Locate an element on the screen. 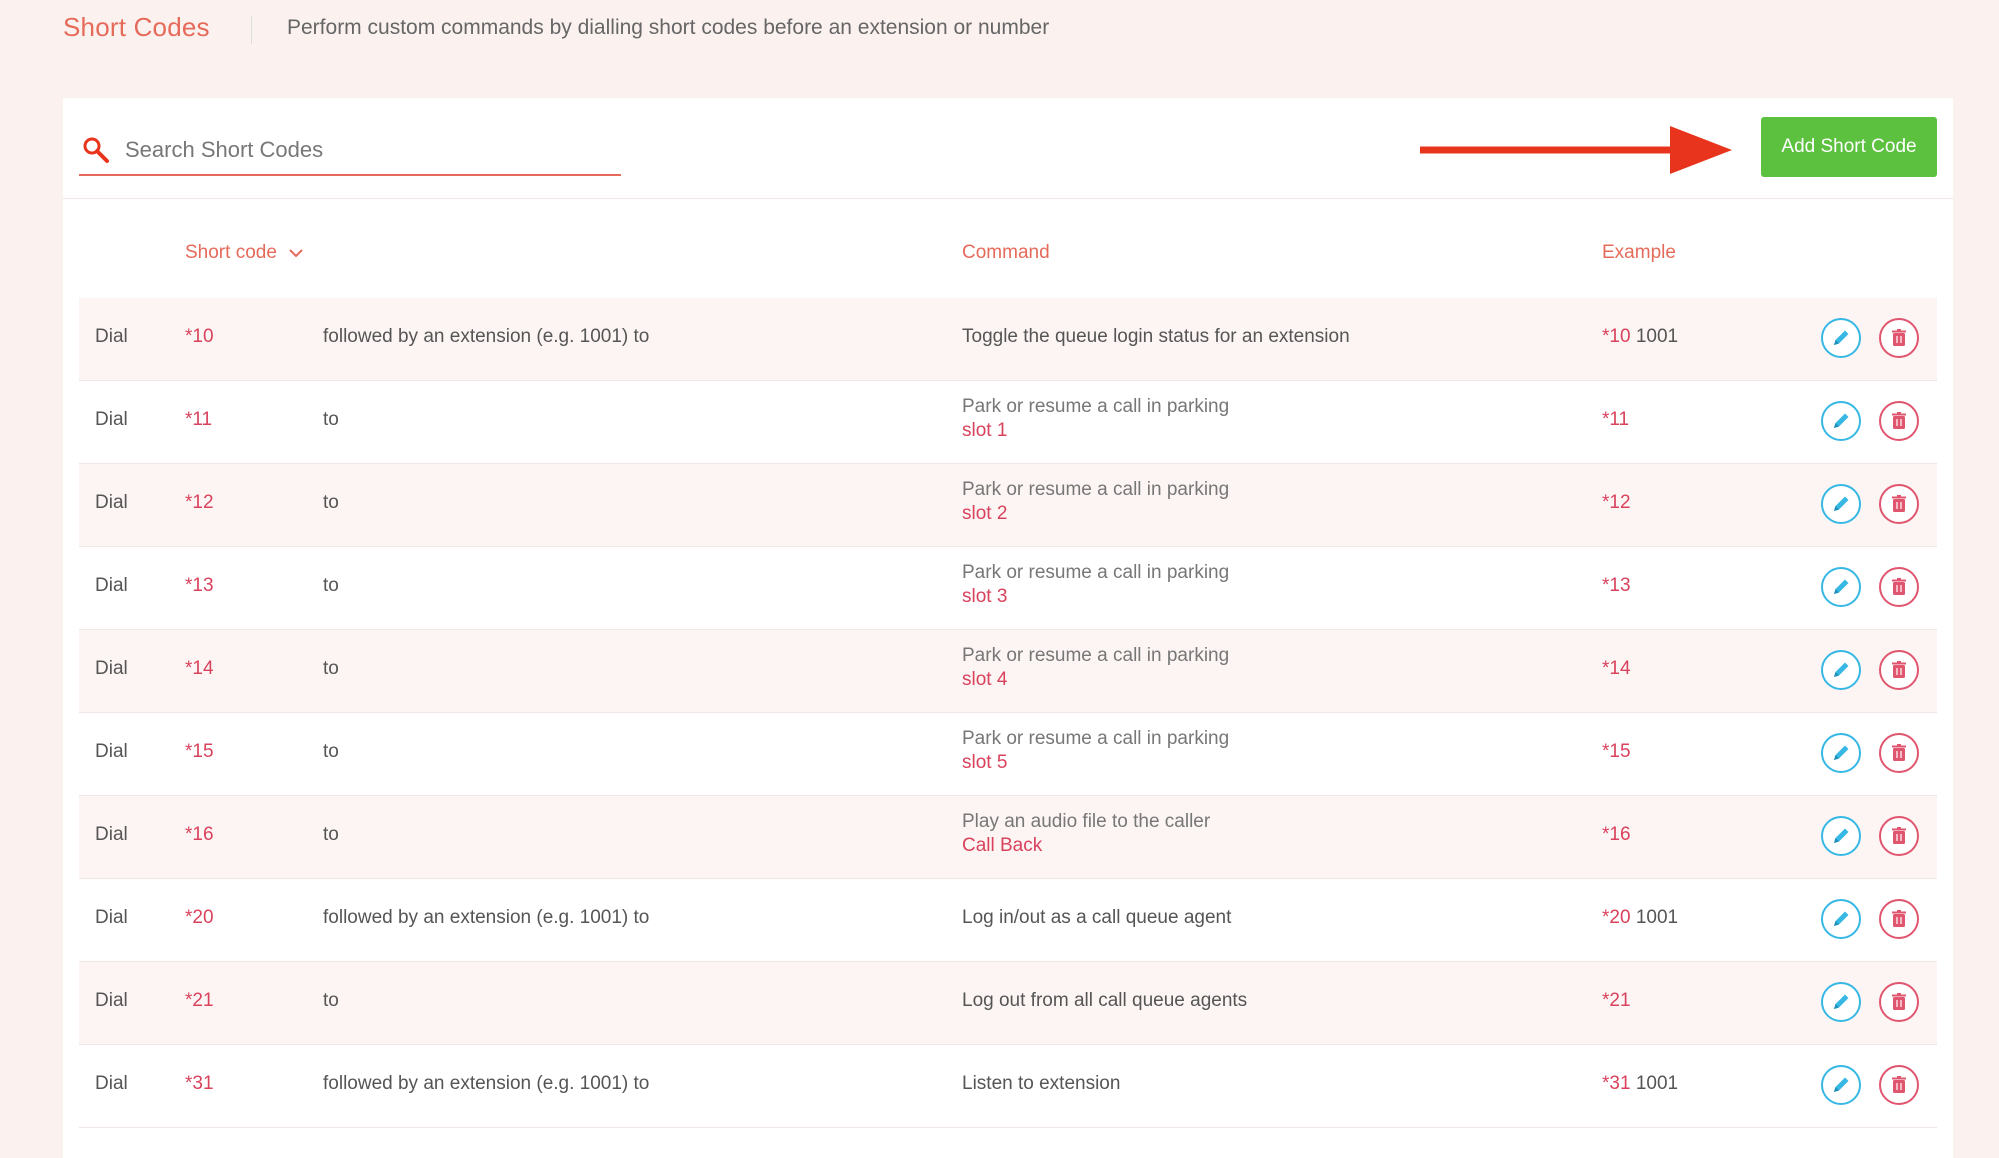  short-code: *13 is located at coordinates (199, 585).